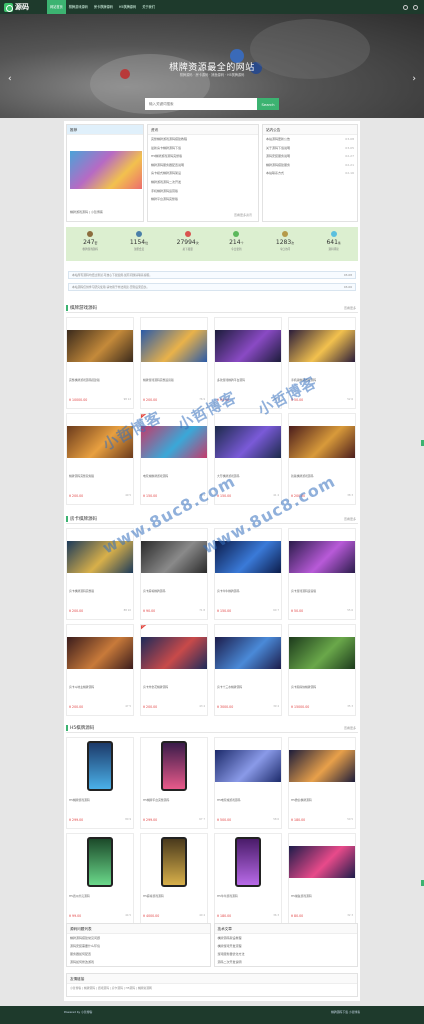  Describe the element at coordinates (138, 946) in the screenshot. I see `faq-item: 源码安装需要什么环境` at that location.